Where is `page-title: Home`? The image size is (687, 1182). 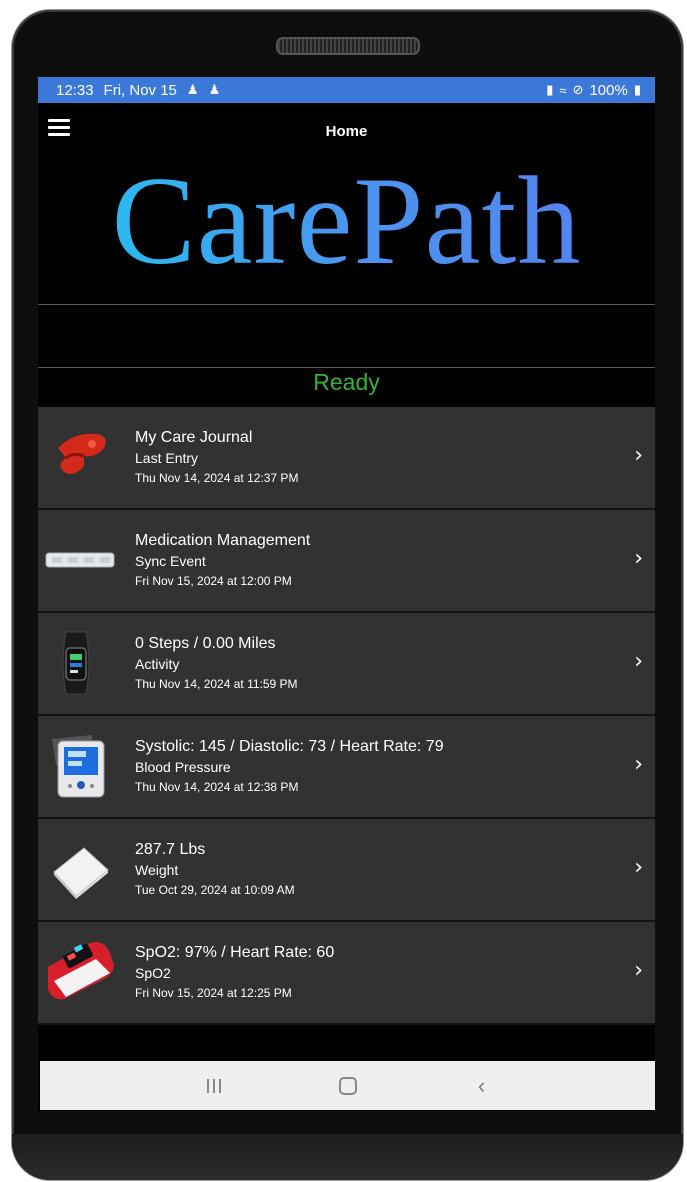 page-title: Home is located at coordinates (346, 131).